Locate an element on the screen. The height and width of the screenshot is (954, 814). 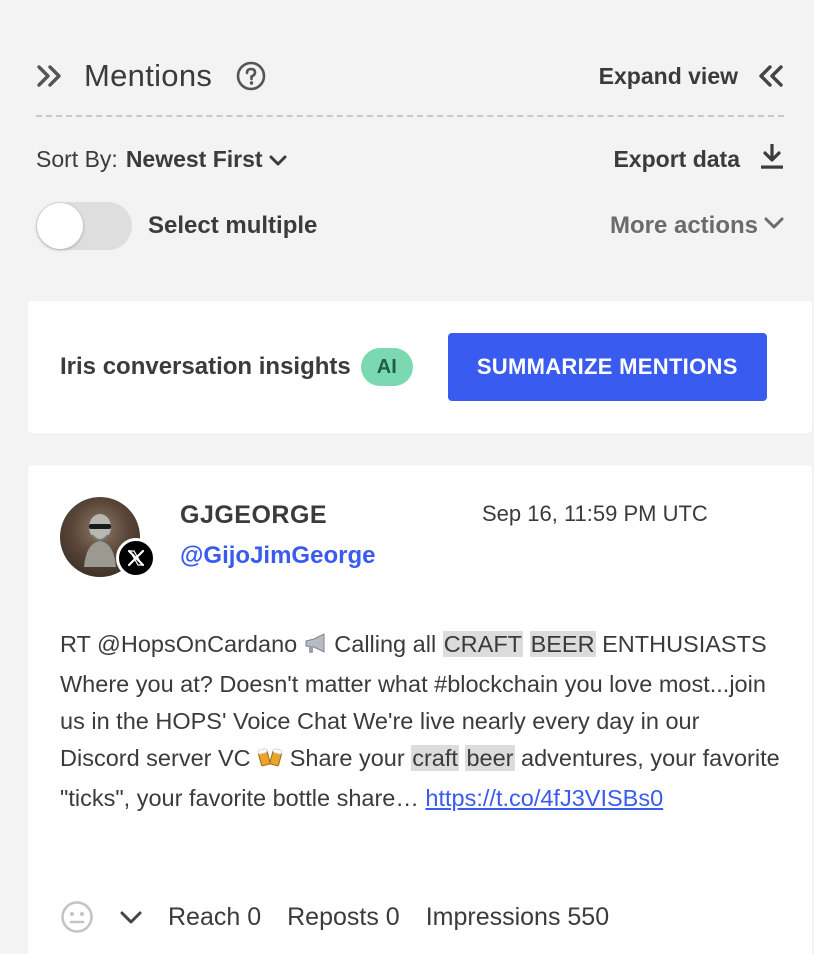
expand-view-button: Expand view is located at coordinates (691, 76).